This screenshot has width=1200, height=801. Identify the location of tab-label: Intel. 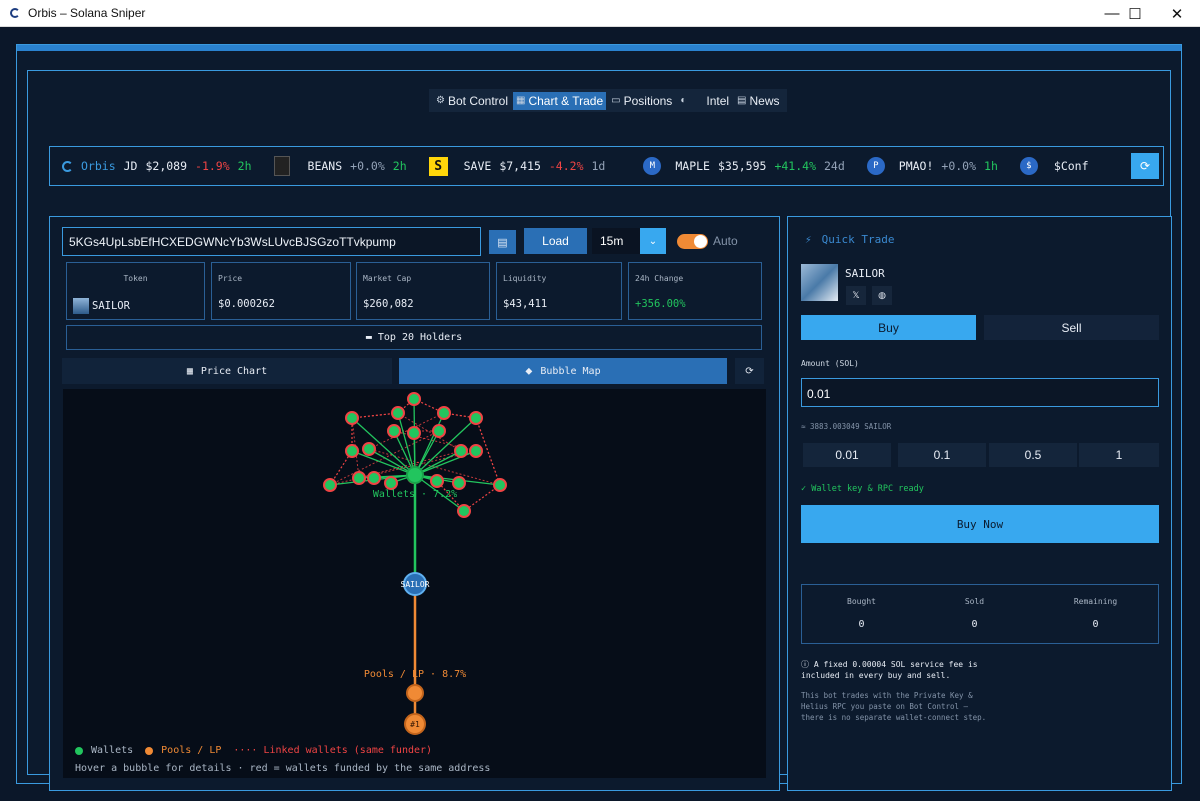
(718, 100).